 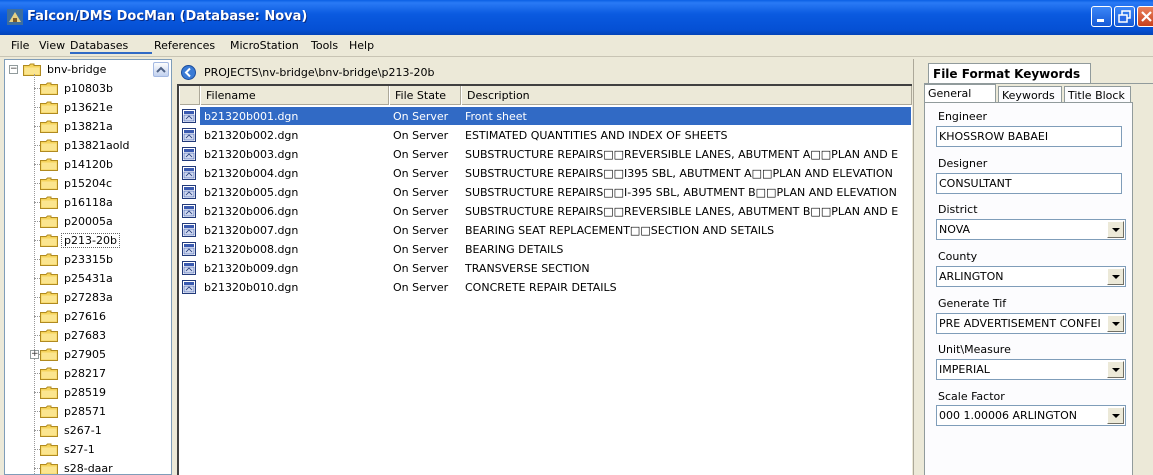 I want to click on unit-measure-value: IMPERIAL, so click(x=964, y=369).